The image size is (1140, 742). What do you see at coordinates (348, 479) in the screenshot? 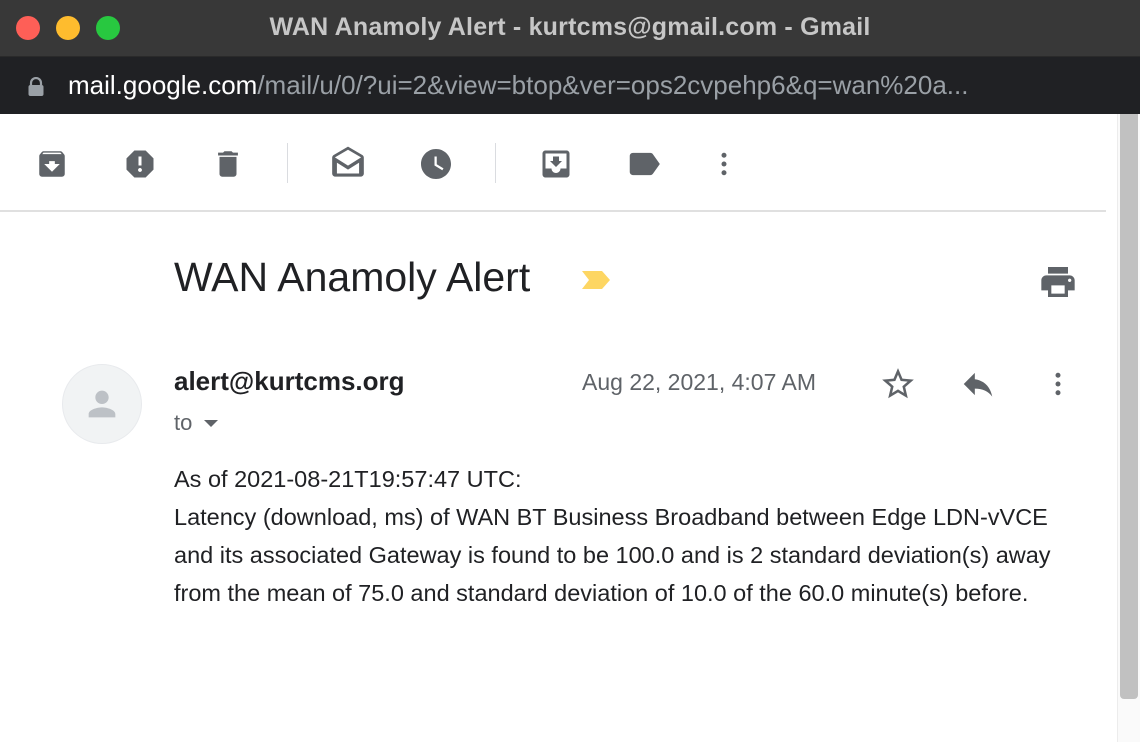
I see `body-line: As of 2021-08-21T19:57:47 UTC:` at bounding box center [348, 479].